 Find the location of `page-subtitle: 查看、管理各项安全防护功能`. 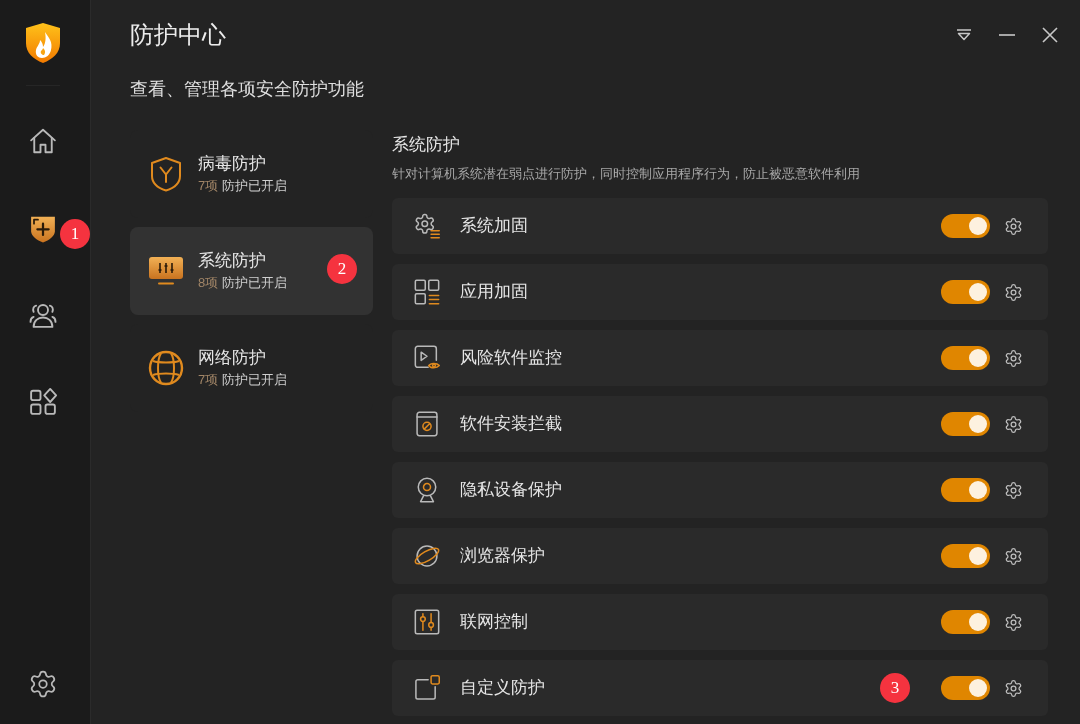

page-subtitle: 查看、管理各项安全防护功能 is located at coordinates (247, 89).